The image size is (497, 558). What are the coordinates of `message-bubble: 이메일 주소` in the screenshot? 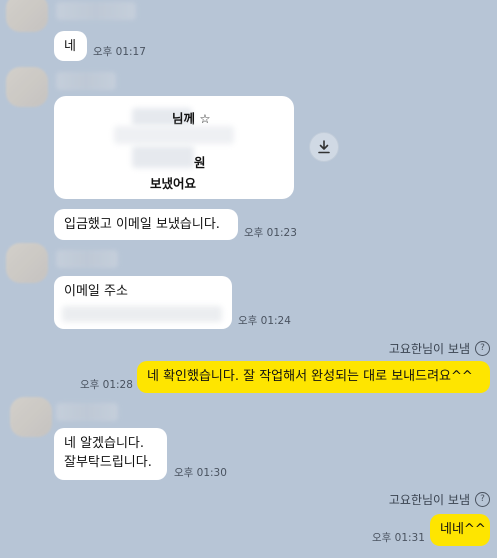 It's located at (143, 302).